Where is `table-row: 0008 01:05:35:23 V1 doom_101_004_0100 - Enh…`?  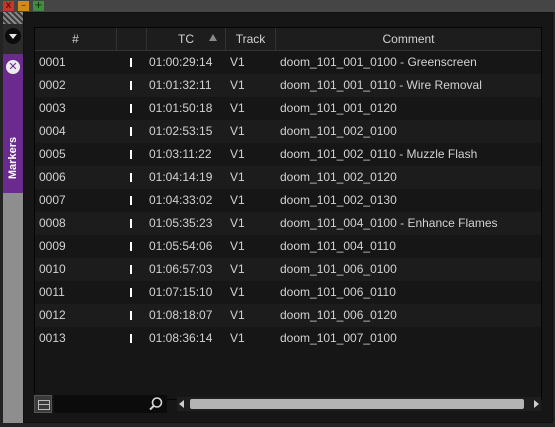 table-row: 0008 01:05:35:23 V1 doom_101_004_0100 - Enh… is located at coordinates (288, 223).